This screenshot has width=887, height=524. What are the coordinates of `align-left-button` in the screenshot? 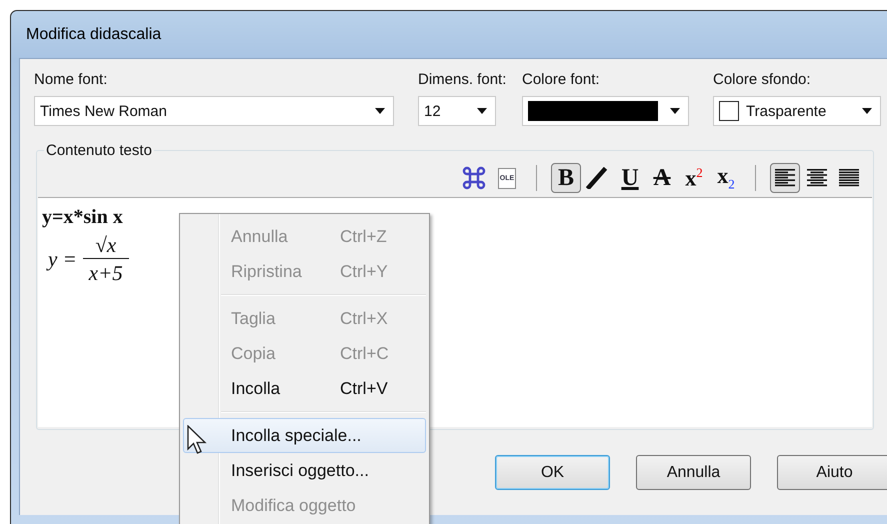 It's located at (785, 178).